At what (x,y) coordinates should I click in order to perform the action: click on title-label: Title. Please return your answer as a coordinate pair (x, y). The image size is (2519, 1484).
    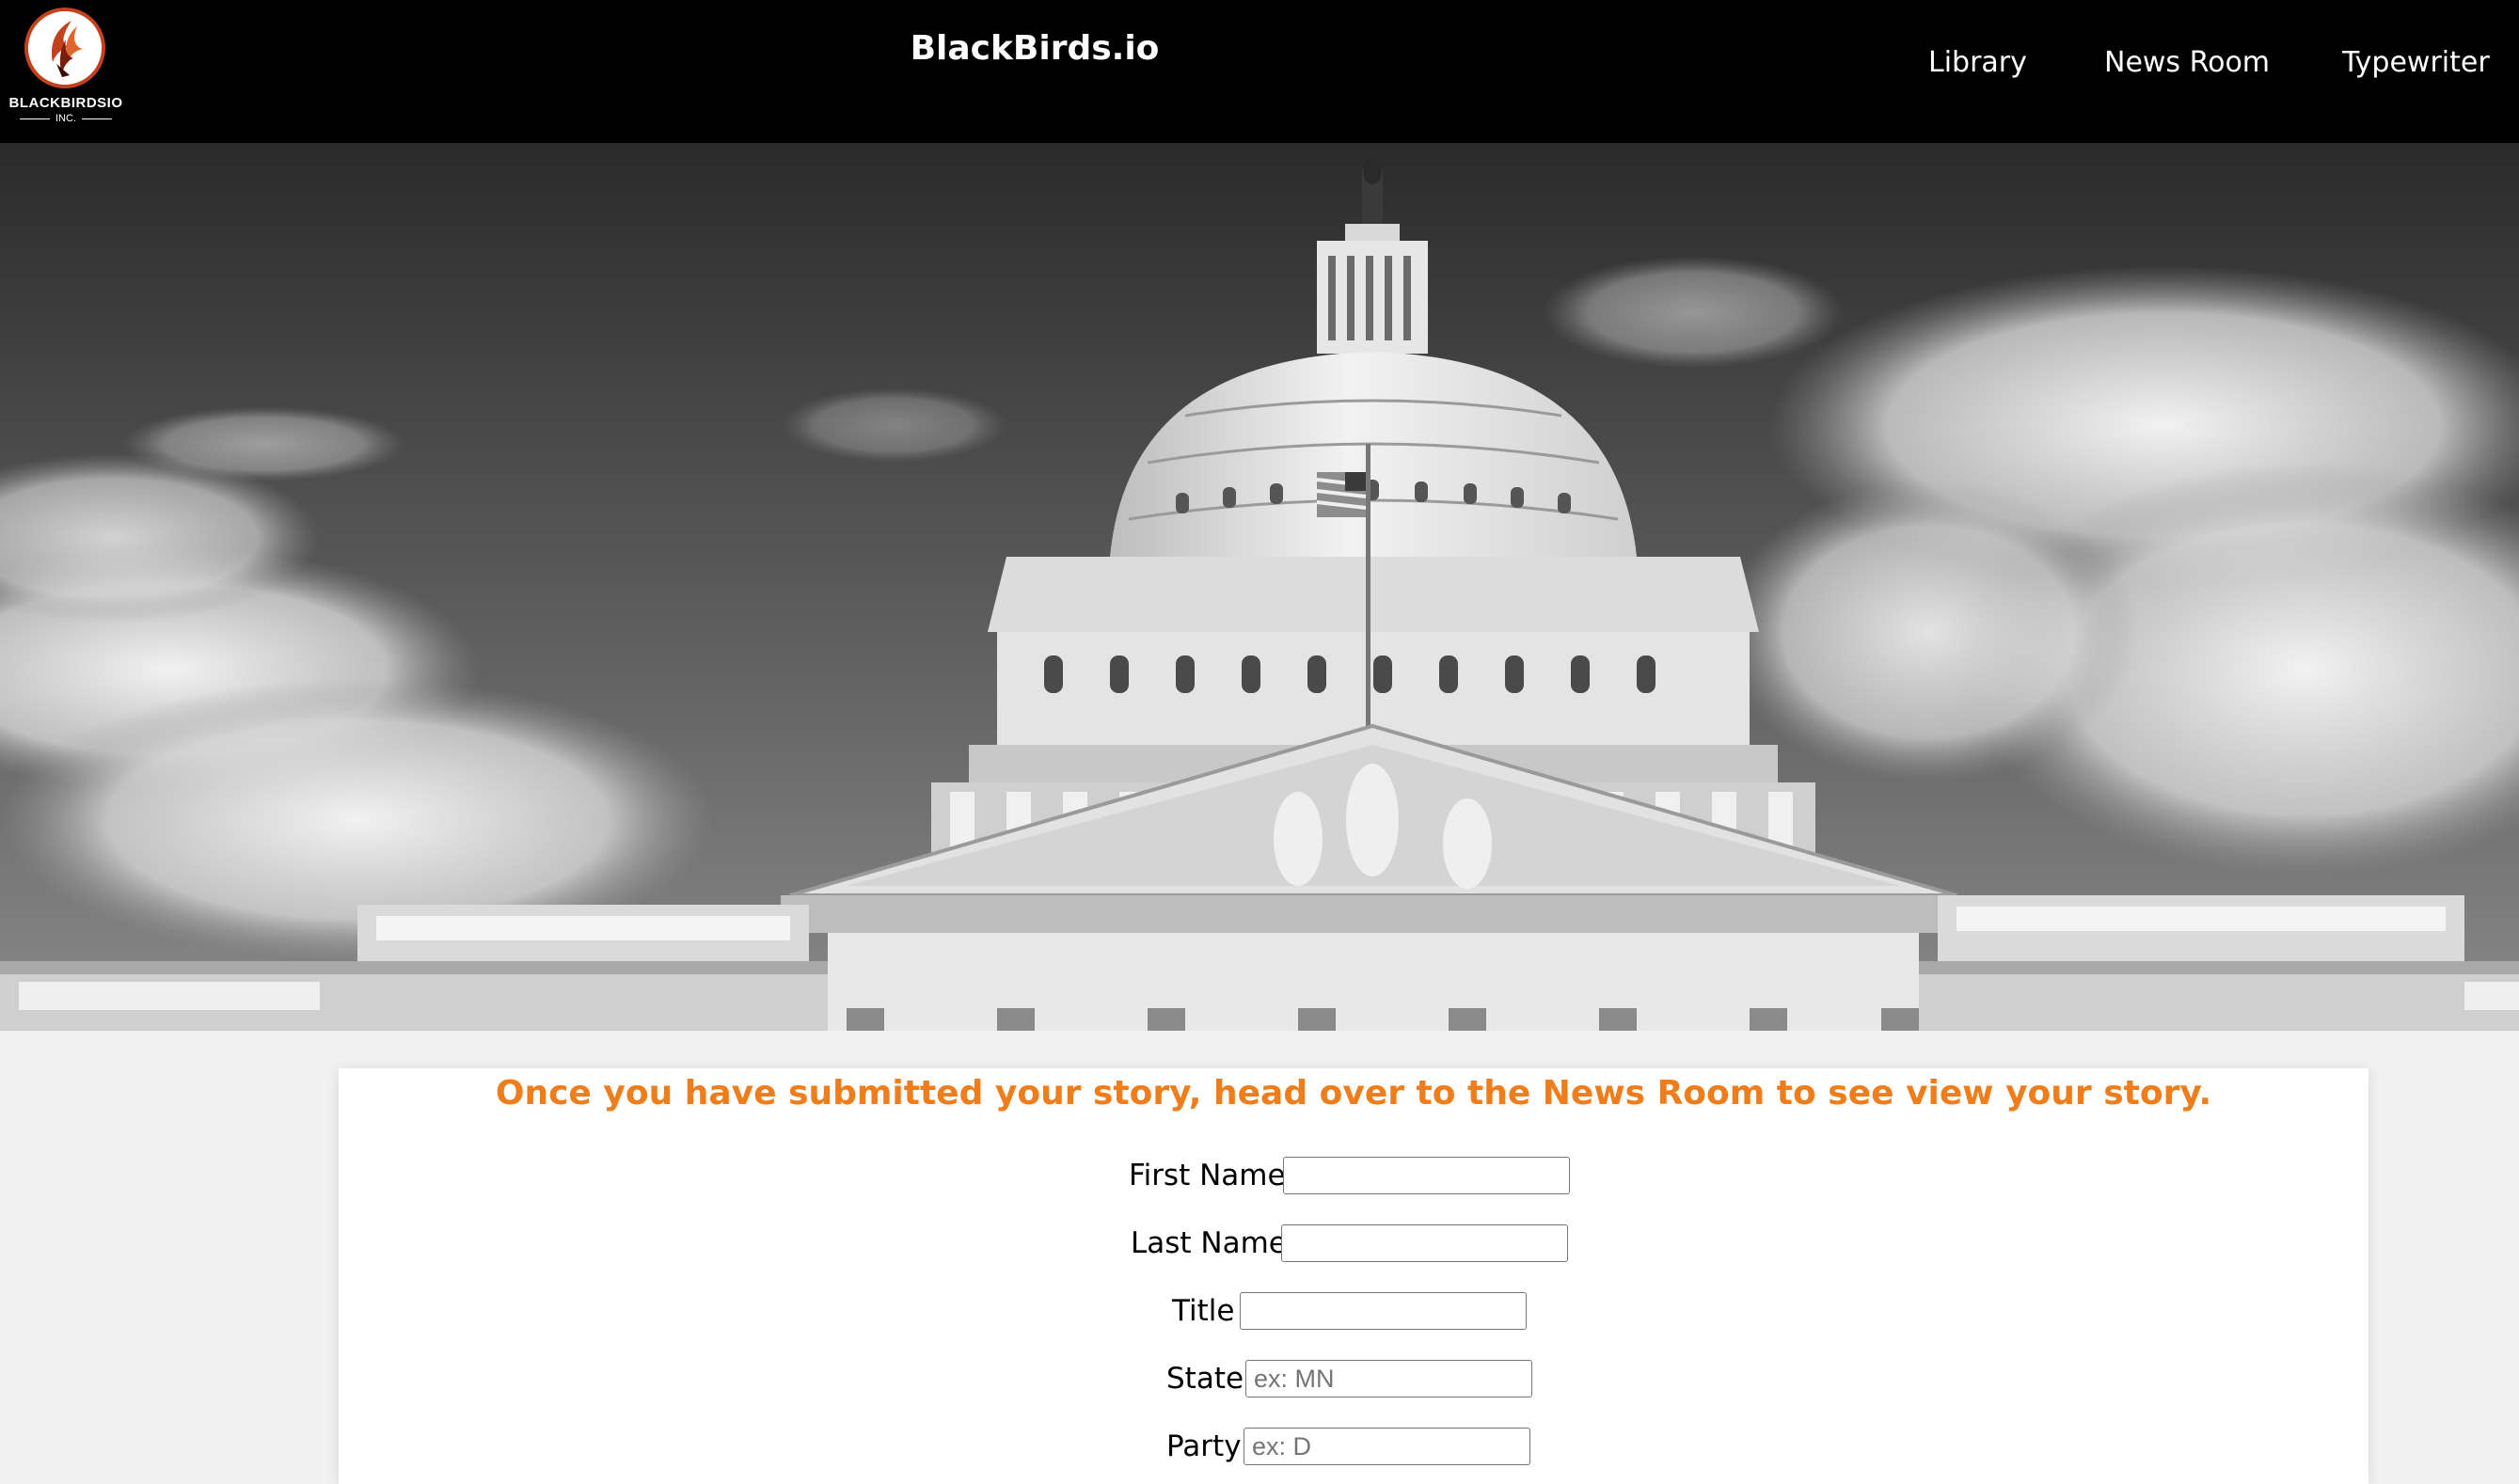
    Looking at the image, I should click on (1203, 1311).